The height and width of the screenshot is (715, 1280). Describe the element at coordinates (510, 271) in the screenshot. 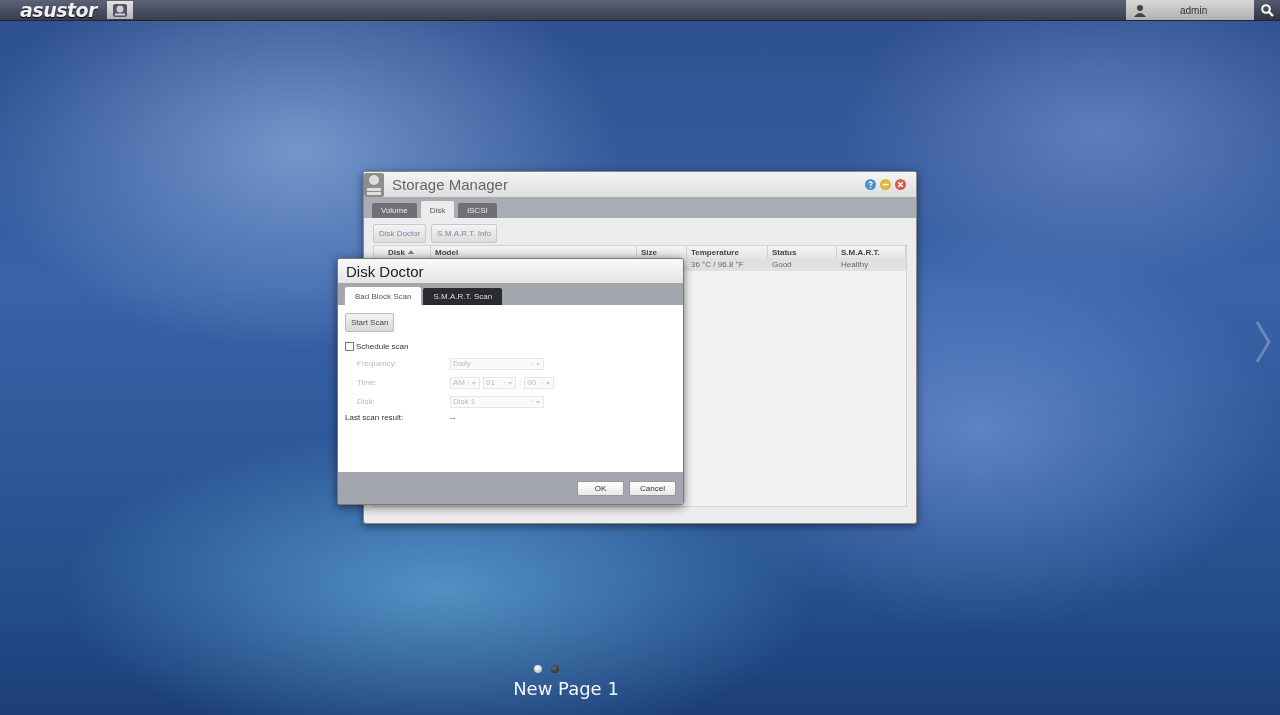

I see `dialog-title: Disk Doctor` at that location.